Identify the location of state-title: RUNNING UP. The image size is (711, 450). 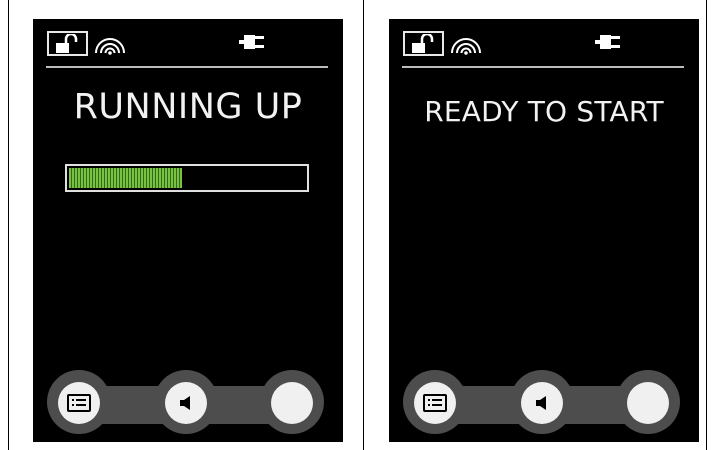
(188, 107).